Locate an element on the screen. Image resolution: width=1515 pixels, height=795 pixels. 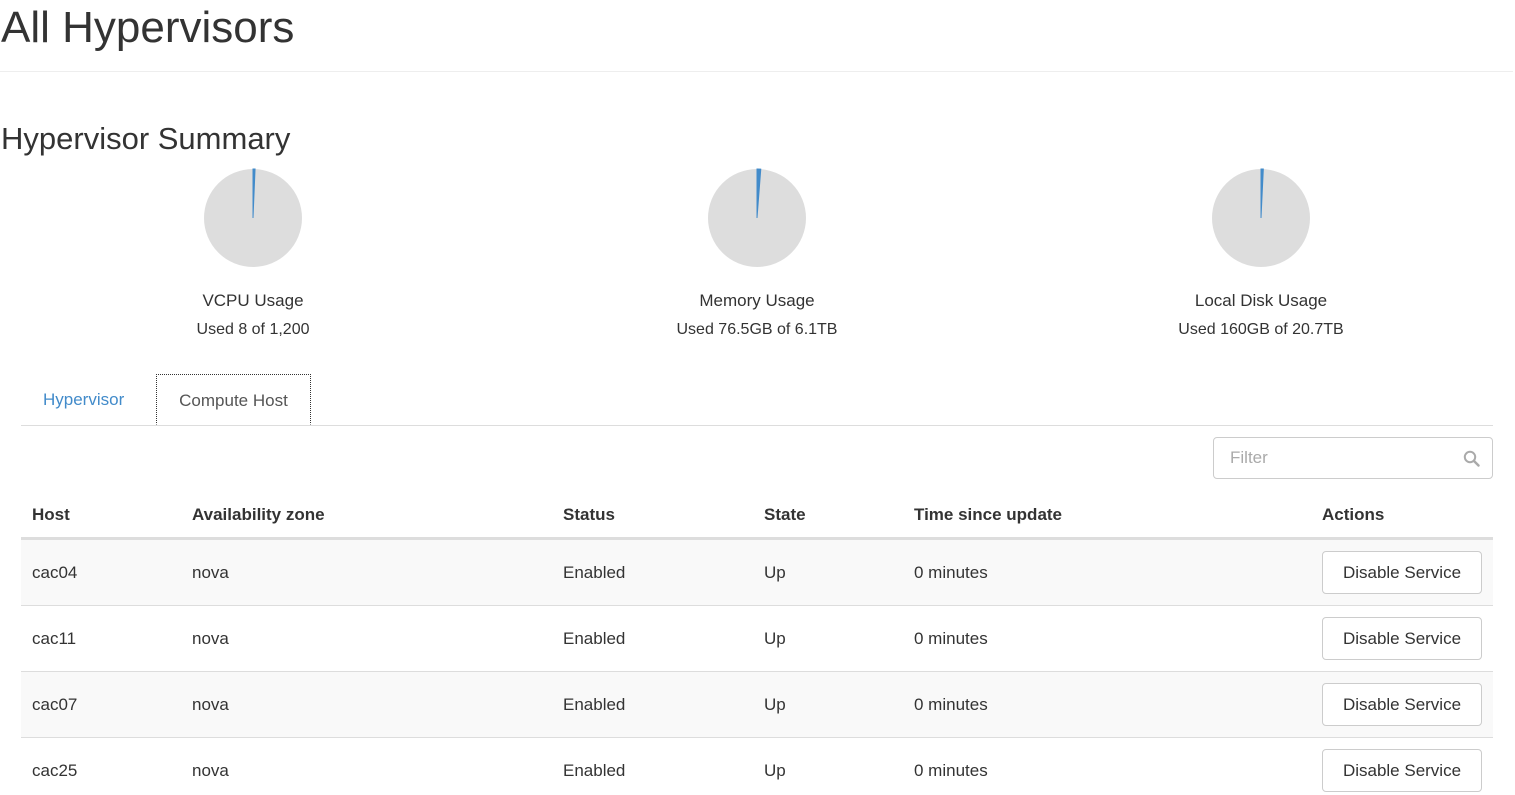
page-title: All Hypervisors is located at coordinates (148, 27).